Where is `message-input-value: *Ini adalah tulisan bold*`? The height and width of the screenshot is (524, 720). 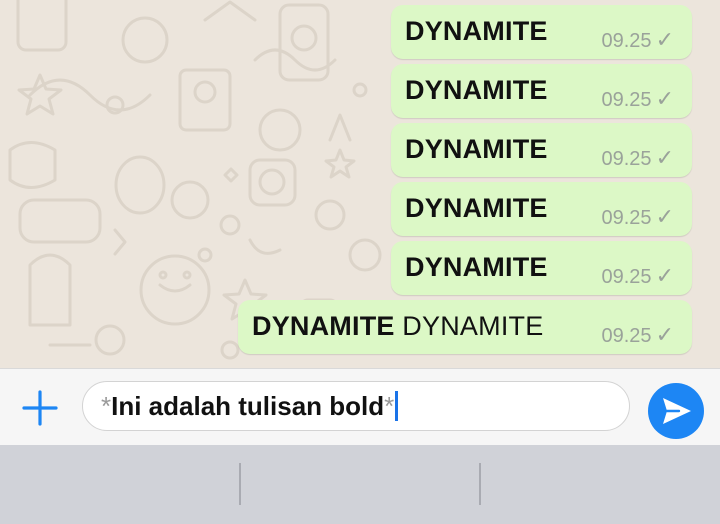
message-input-value: *Ini adalah tulisan bold* is located at coordinates (250, 406).